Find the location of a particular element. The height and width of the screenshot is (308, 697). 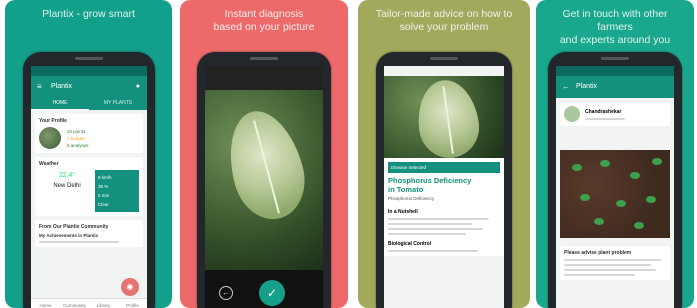

nav-community: Community is located at coordinates (74, 303).